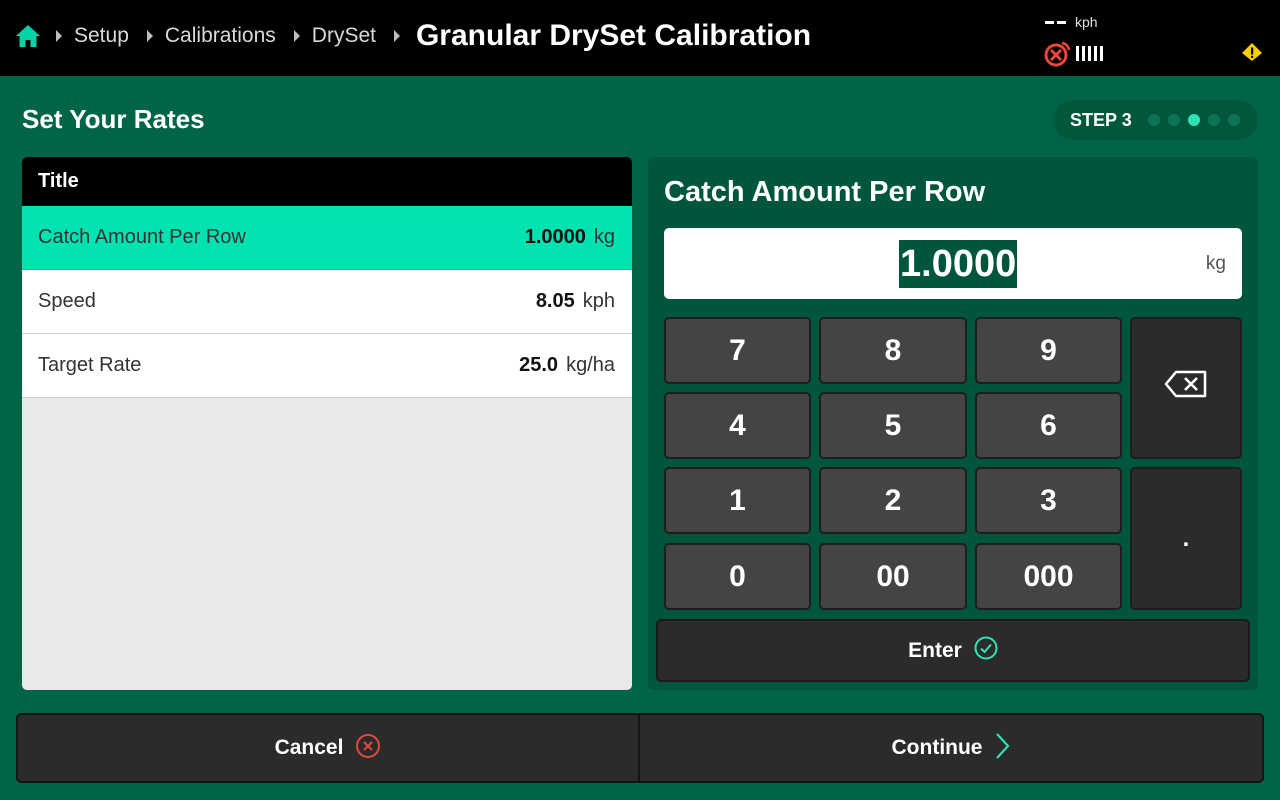 Image resolution: width=1280 pixels, height=800 pixels. Describe the element at coordinates (1048, 576) in the screenshot. I see `key-000: 000` at that location.